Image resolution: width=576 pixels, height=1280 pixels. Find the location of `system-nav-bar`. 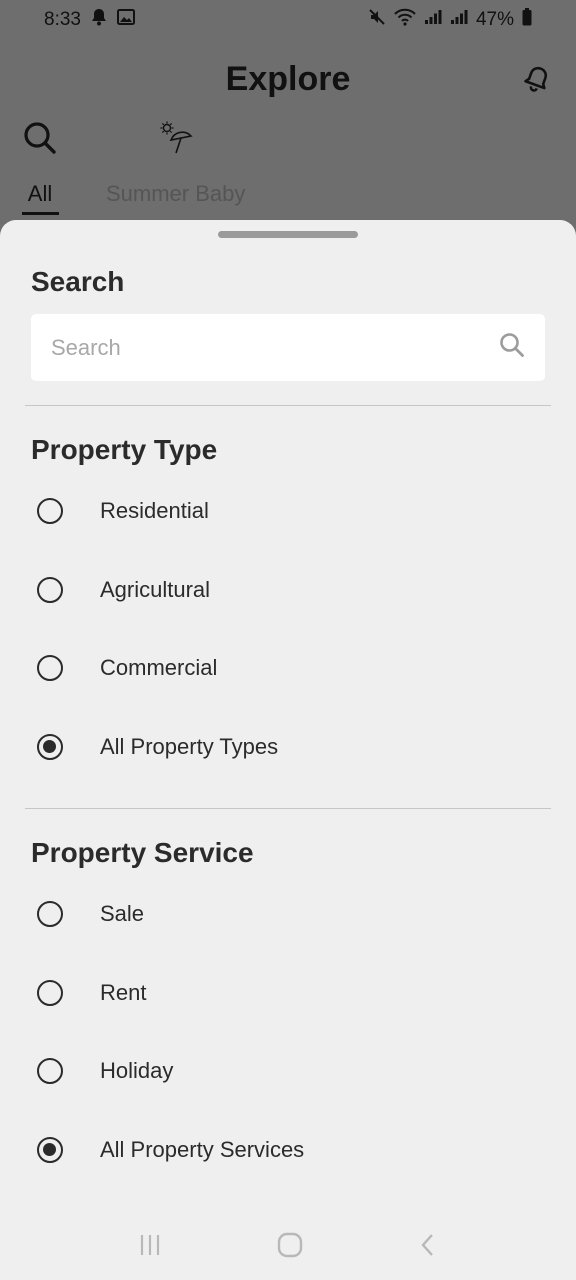

system-nav-bar is located at coordinates (288, 1247).